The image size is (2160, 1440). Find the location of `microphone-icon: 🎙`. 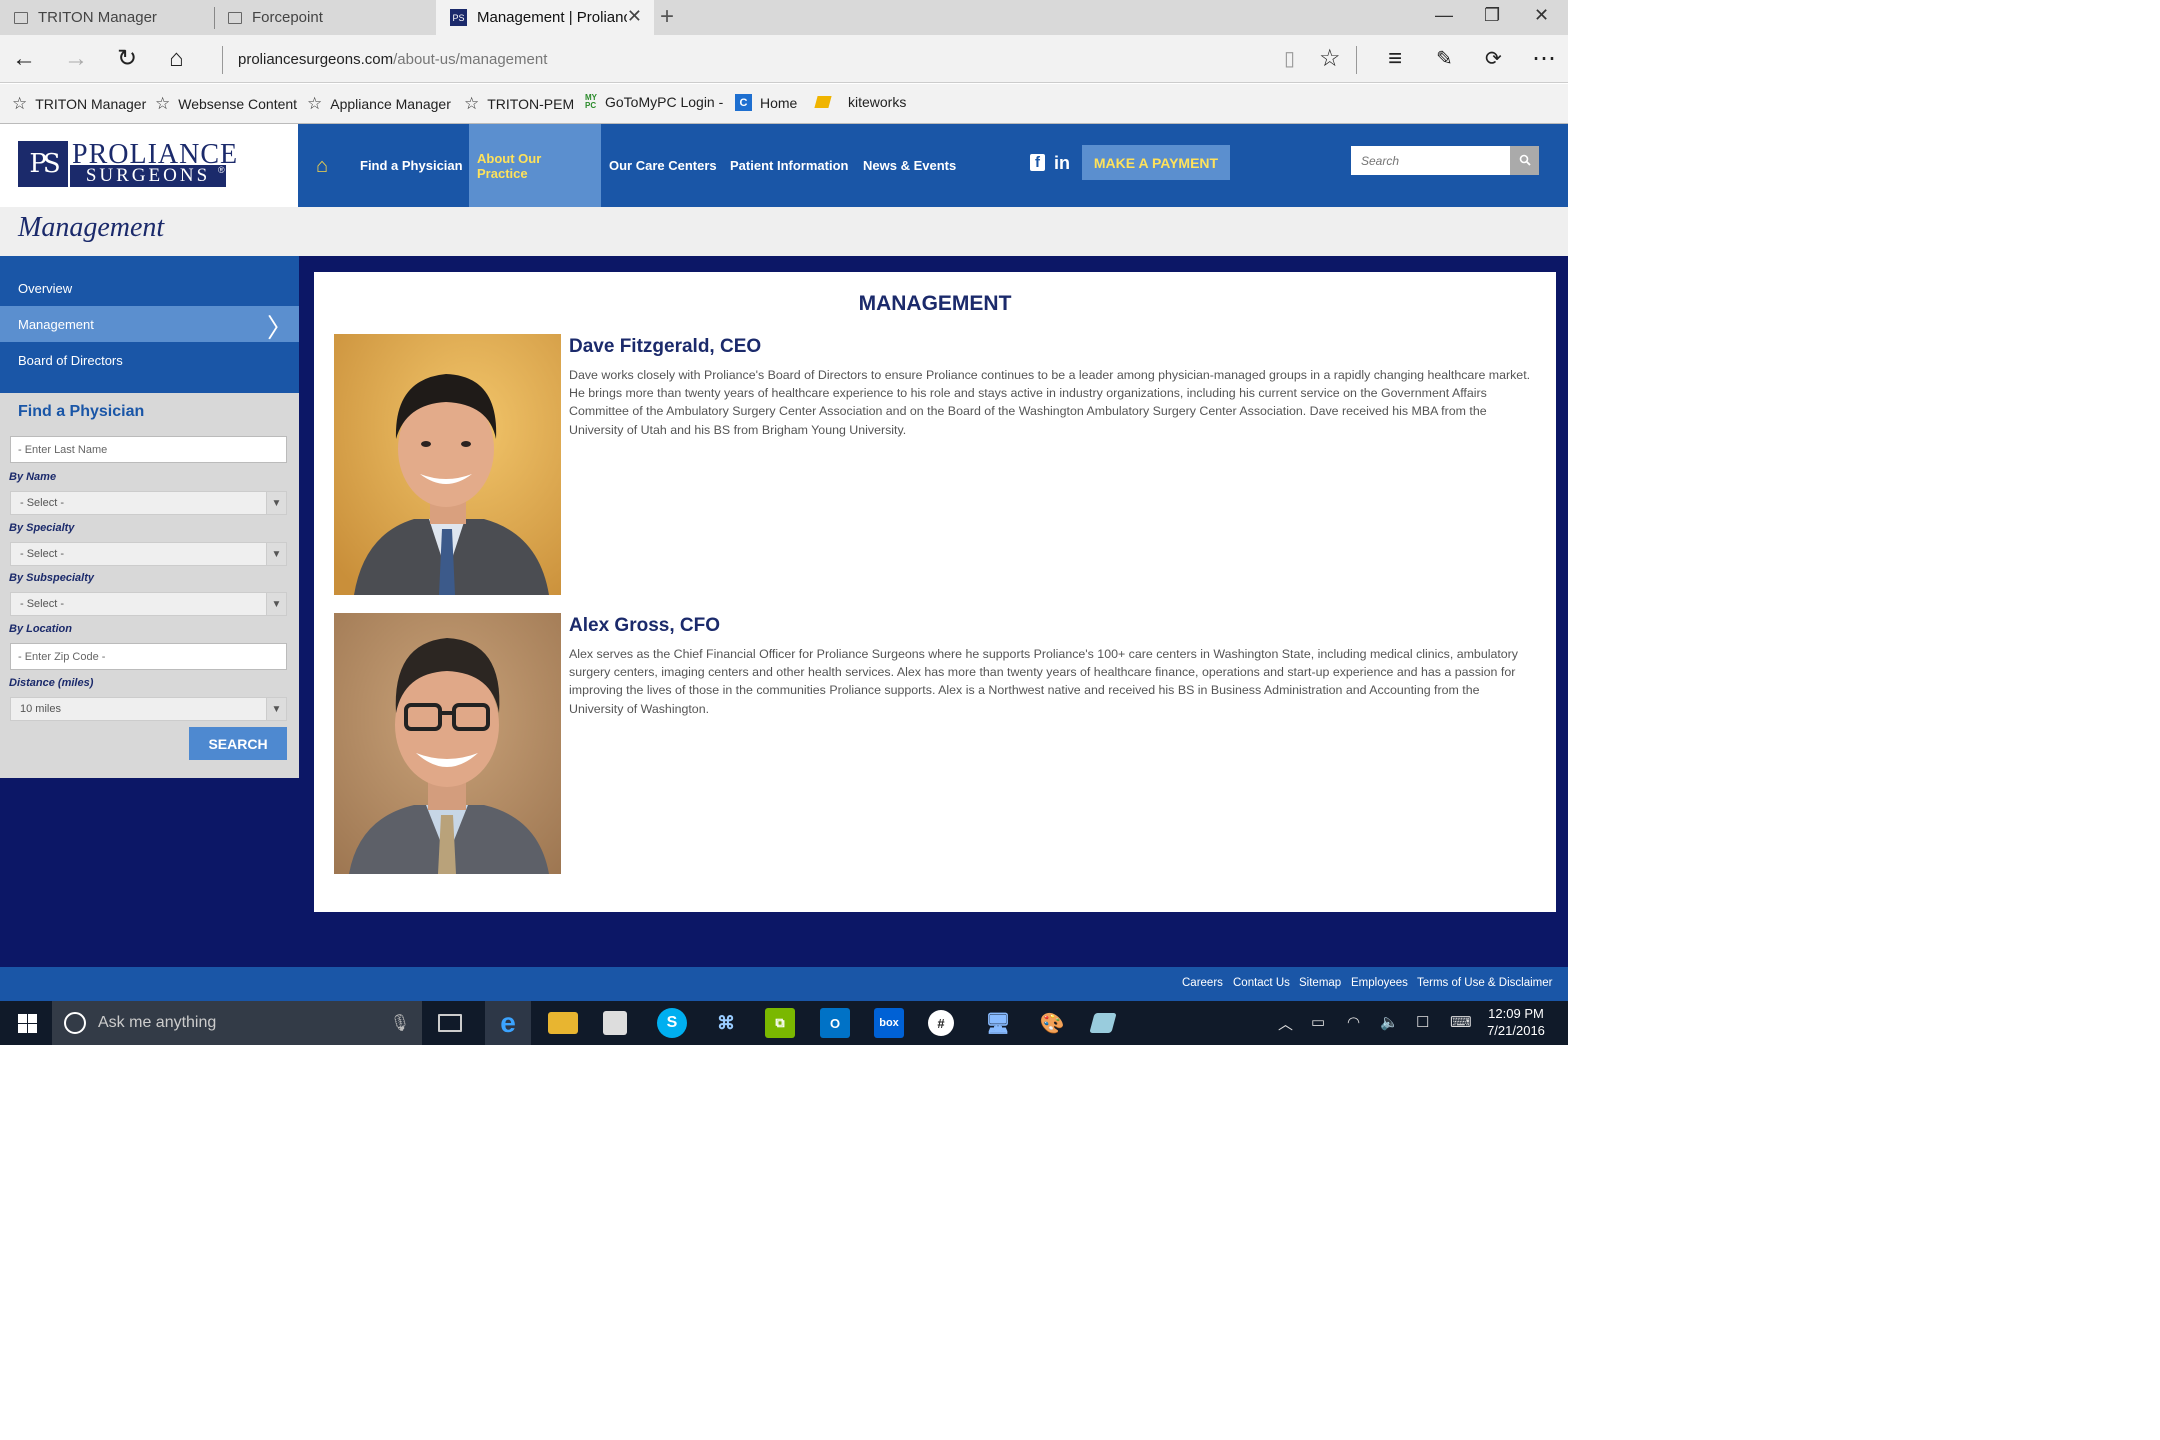

microphone-icon: 🎙 is located at coordinates (400, 1023).